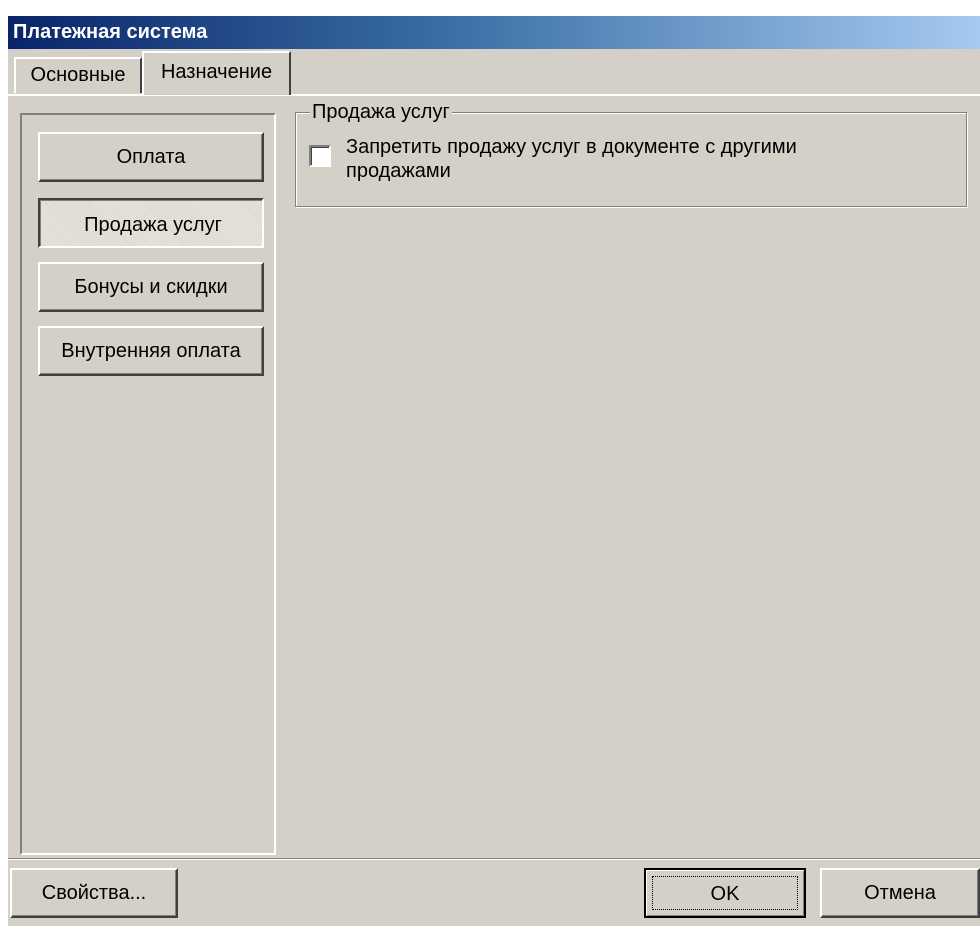  I want to click on ok-button: OK, so click(725, 893).